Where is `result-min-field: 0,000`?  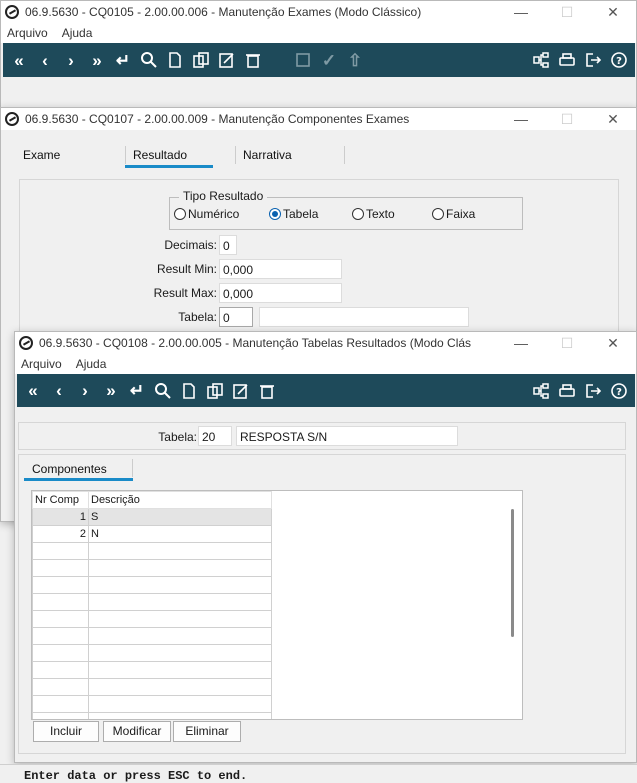
result-min-field: 0,000 is located at coordinates (280, 269).